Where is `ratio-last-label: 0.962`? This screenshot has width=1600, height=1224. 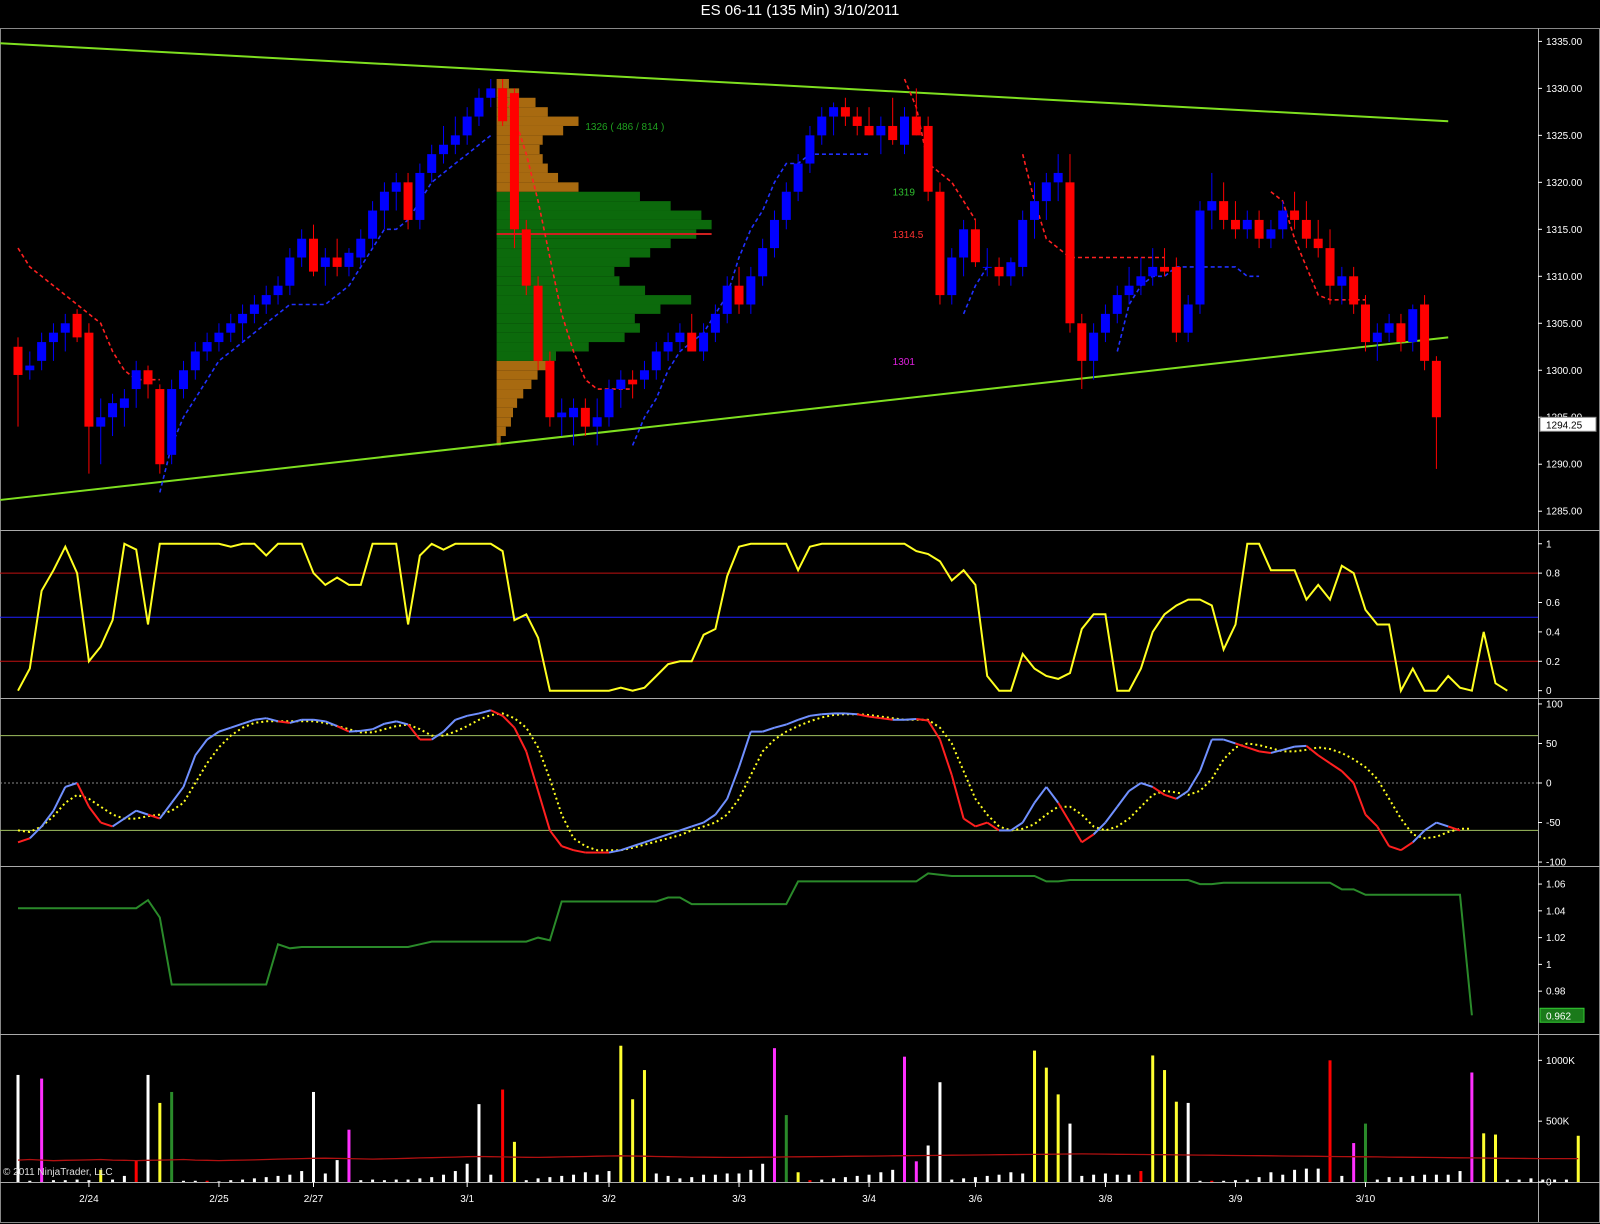
ratio-last-label: 0.962 is located at coordinates (1558, 1016).